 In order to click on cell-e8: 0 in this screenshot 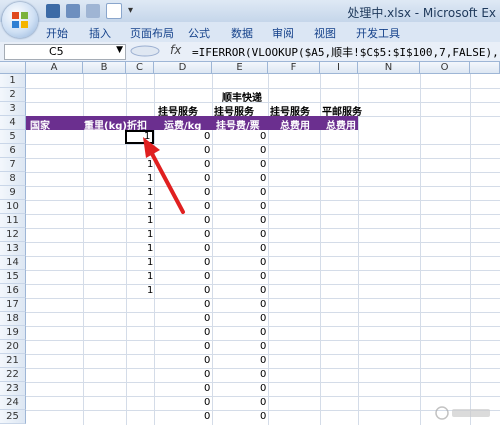, I will do `click(263, 178)`.